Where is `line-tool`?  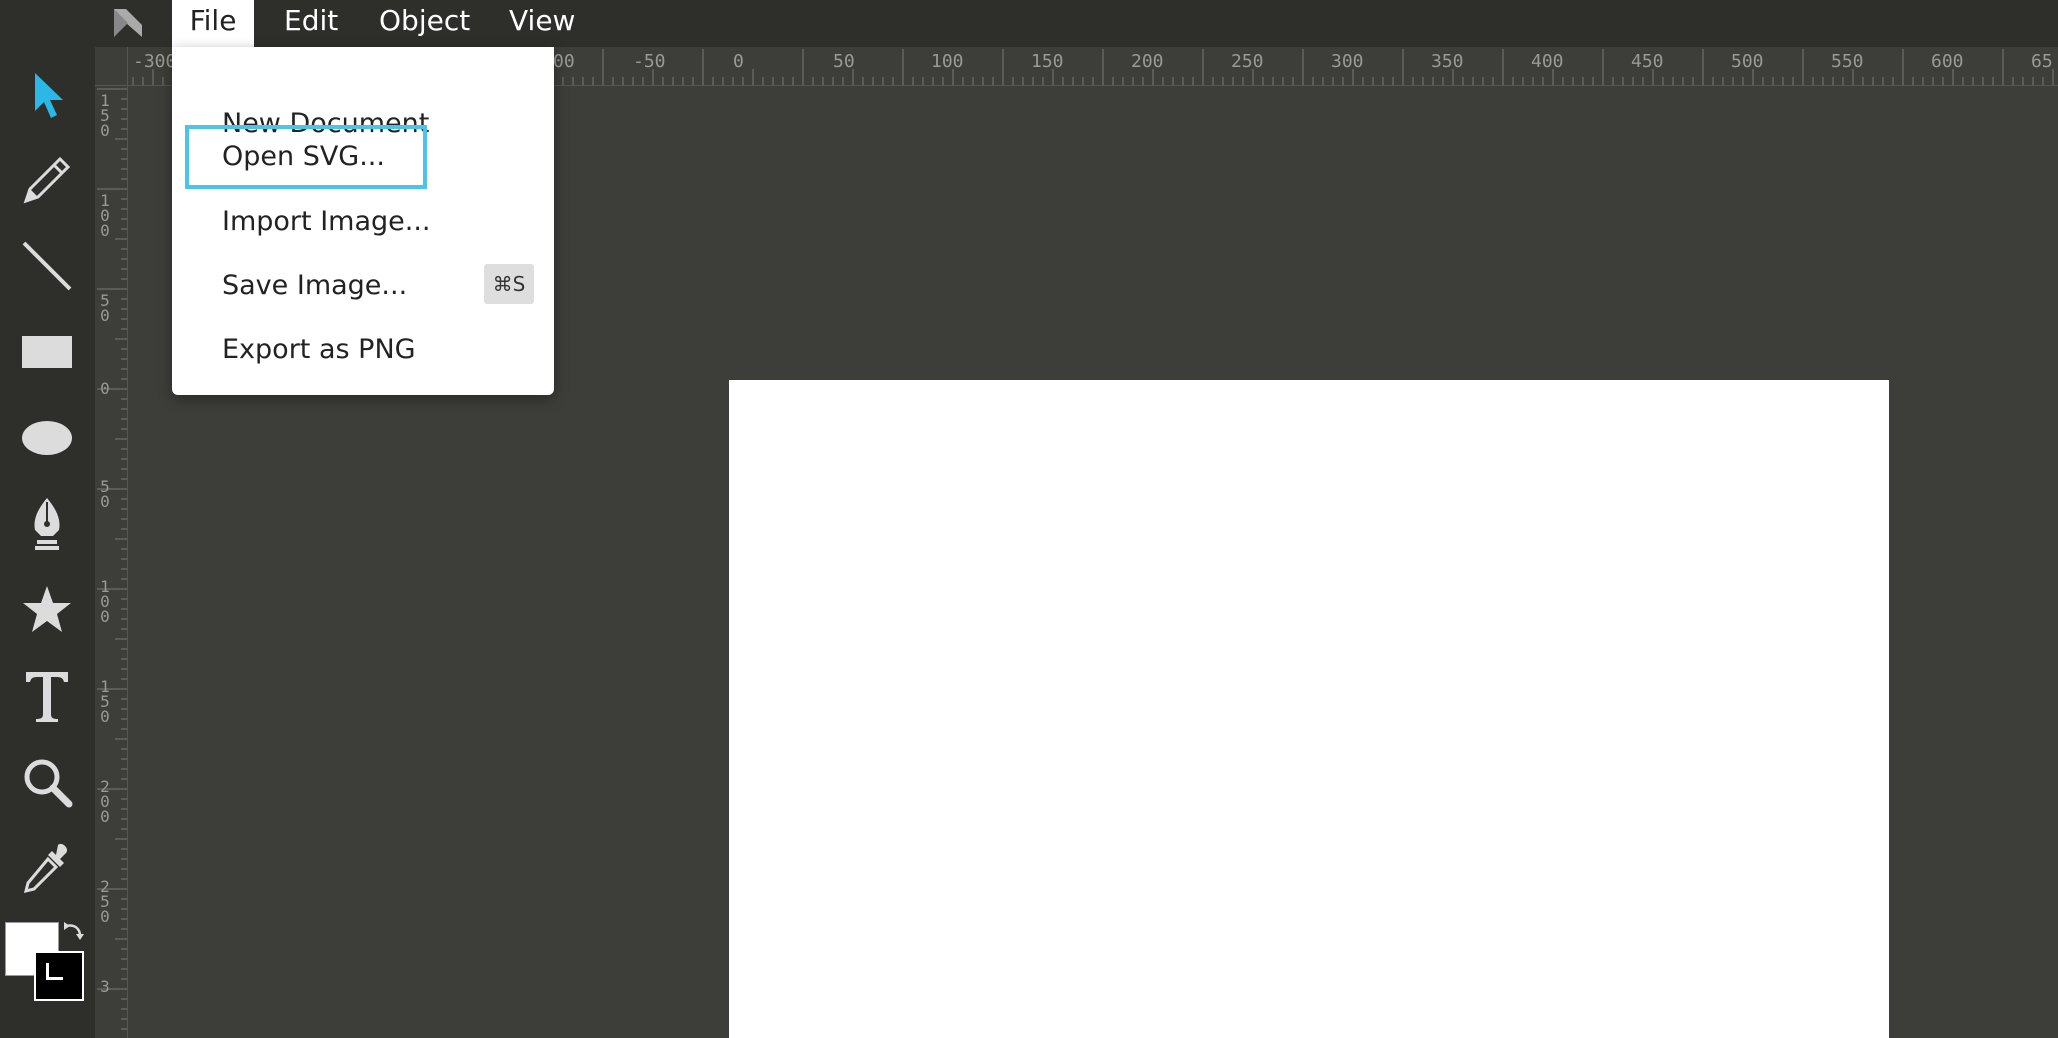
line-tool is located at coordinates (47, 266).